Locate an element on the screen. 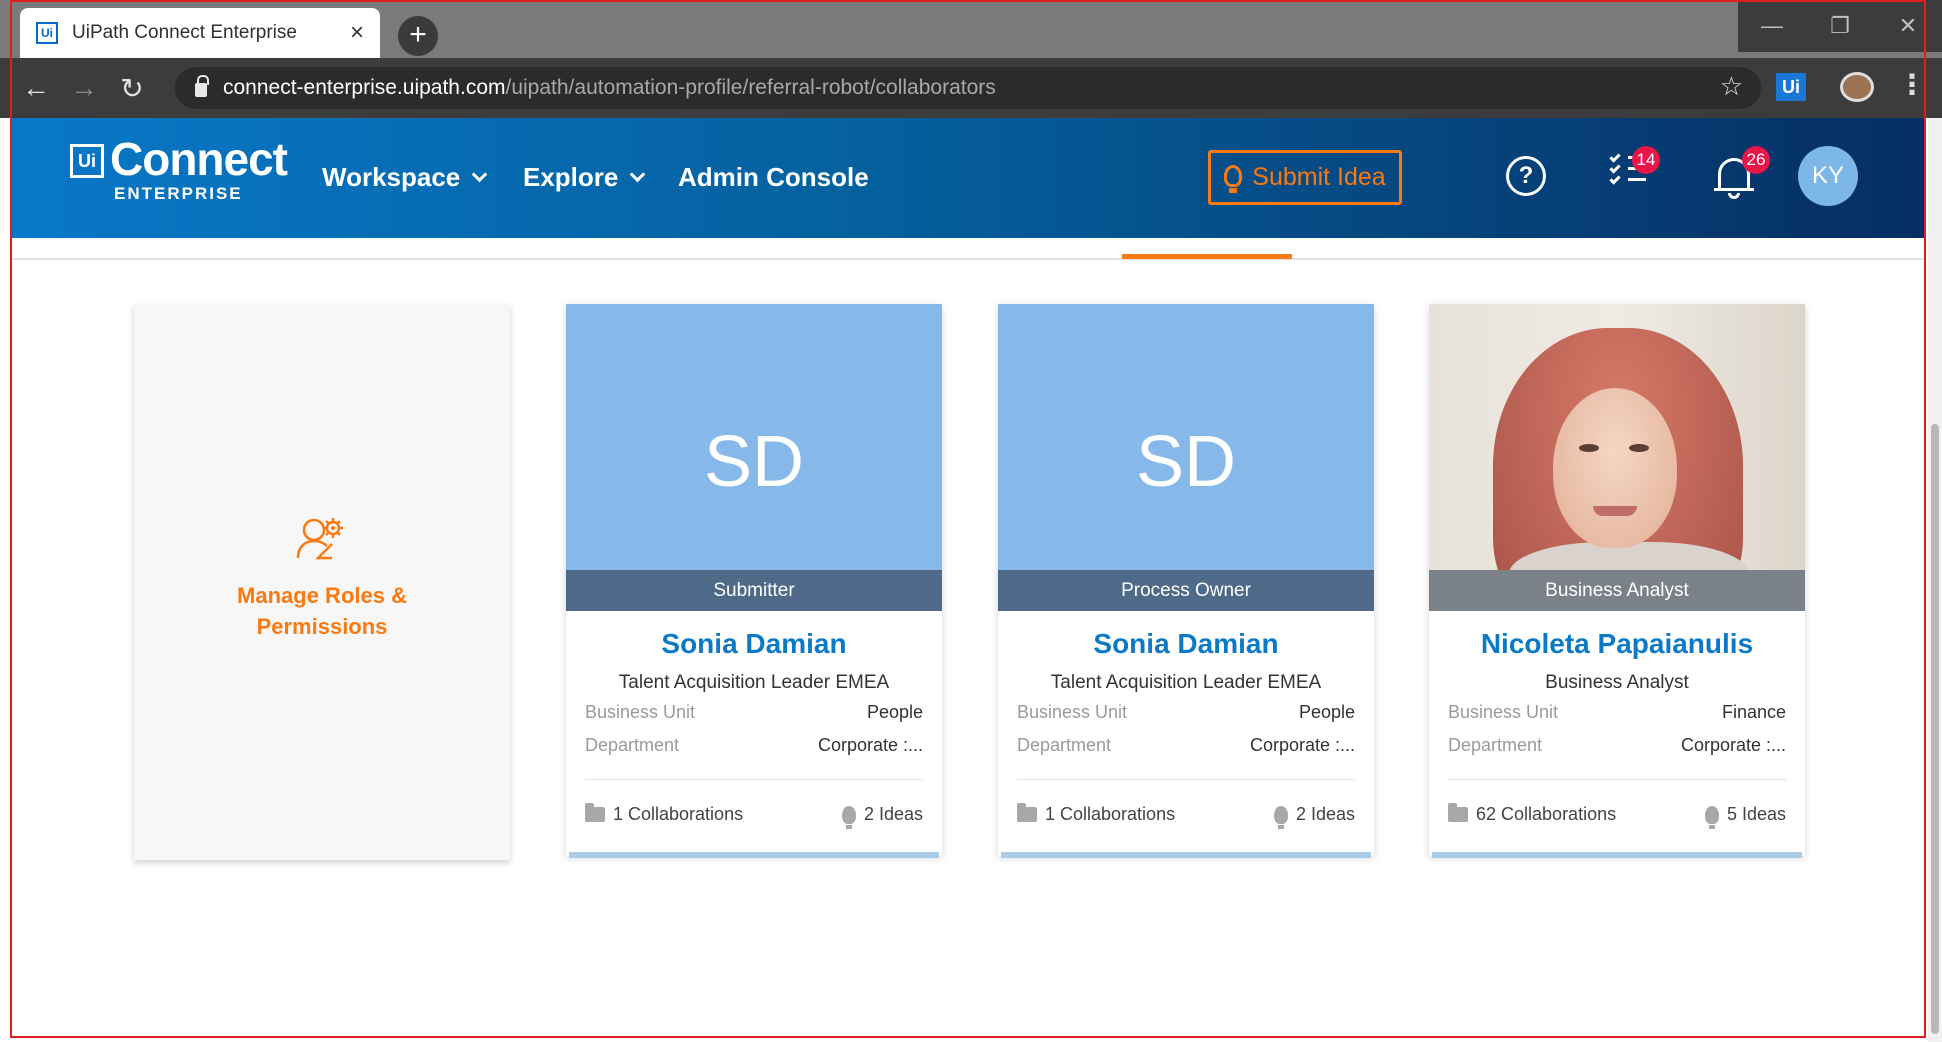 This screenshot has height=1042, width=1942. job-title: Business Analyst is located at coordinates (1617, 682).